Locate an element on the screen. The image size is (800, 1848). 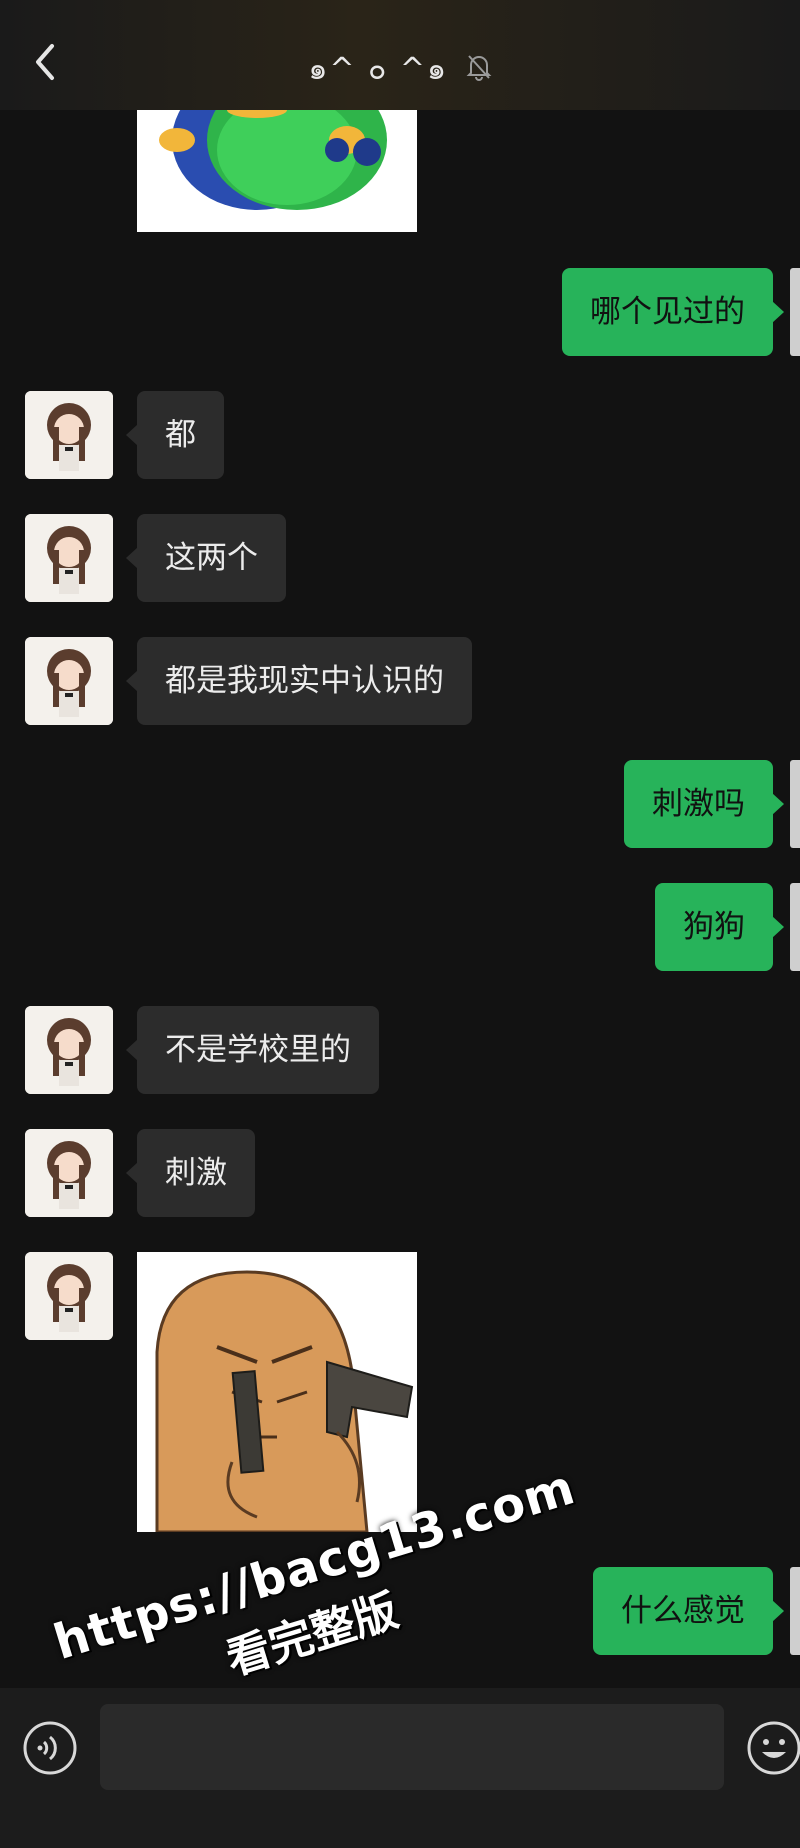
message-row: 都 is located at coordinates (400, 435).